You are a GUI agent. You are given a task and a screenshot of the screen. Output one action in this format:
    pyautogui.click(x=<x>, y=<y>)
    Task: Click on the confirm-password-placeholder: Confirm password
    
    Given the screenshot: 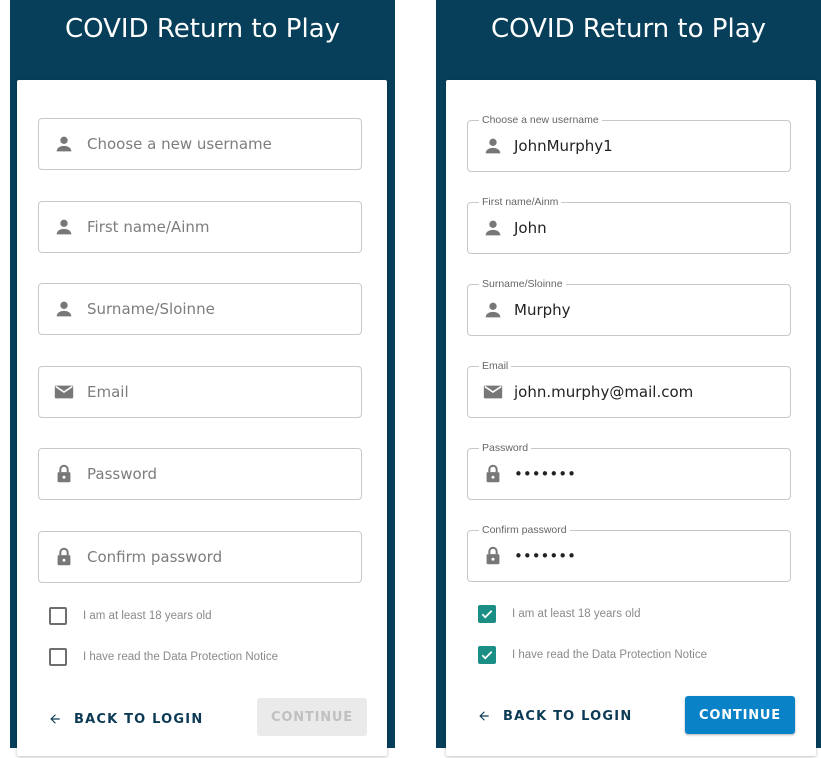 What is the action you would take?
    pyautogui.click(x=155, y=557)
    